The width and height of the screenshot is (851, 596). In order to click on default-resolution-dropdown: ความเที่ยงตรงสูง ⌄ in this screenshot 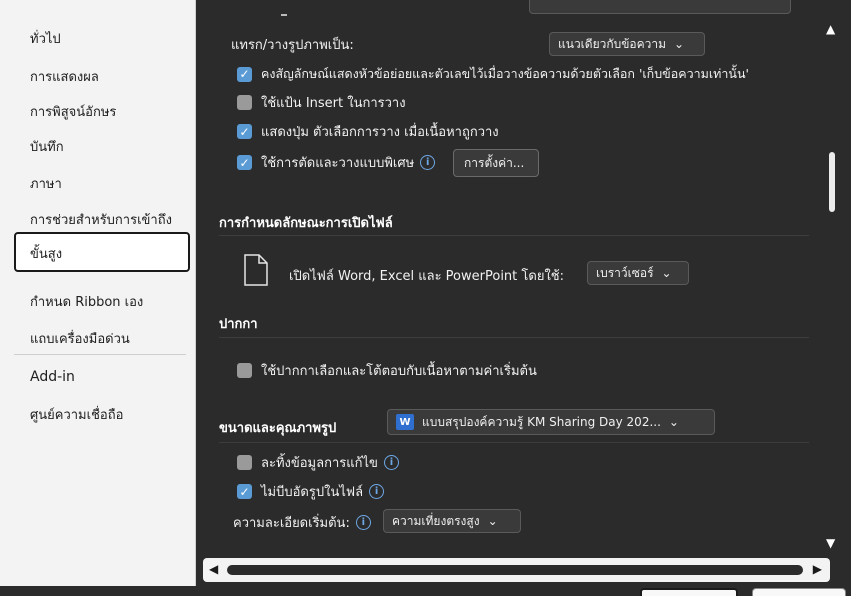, I will do `click(452, 521)`.